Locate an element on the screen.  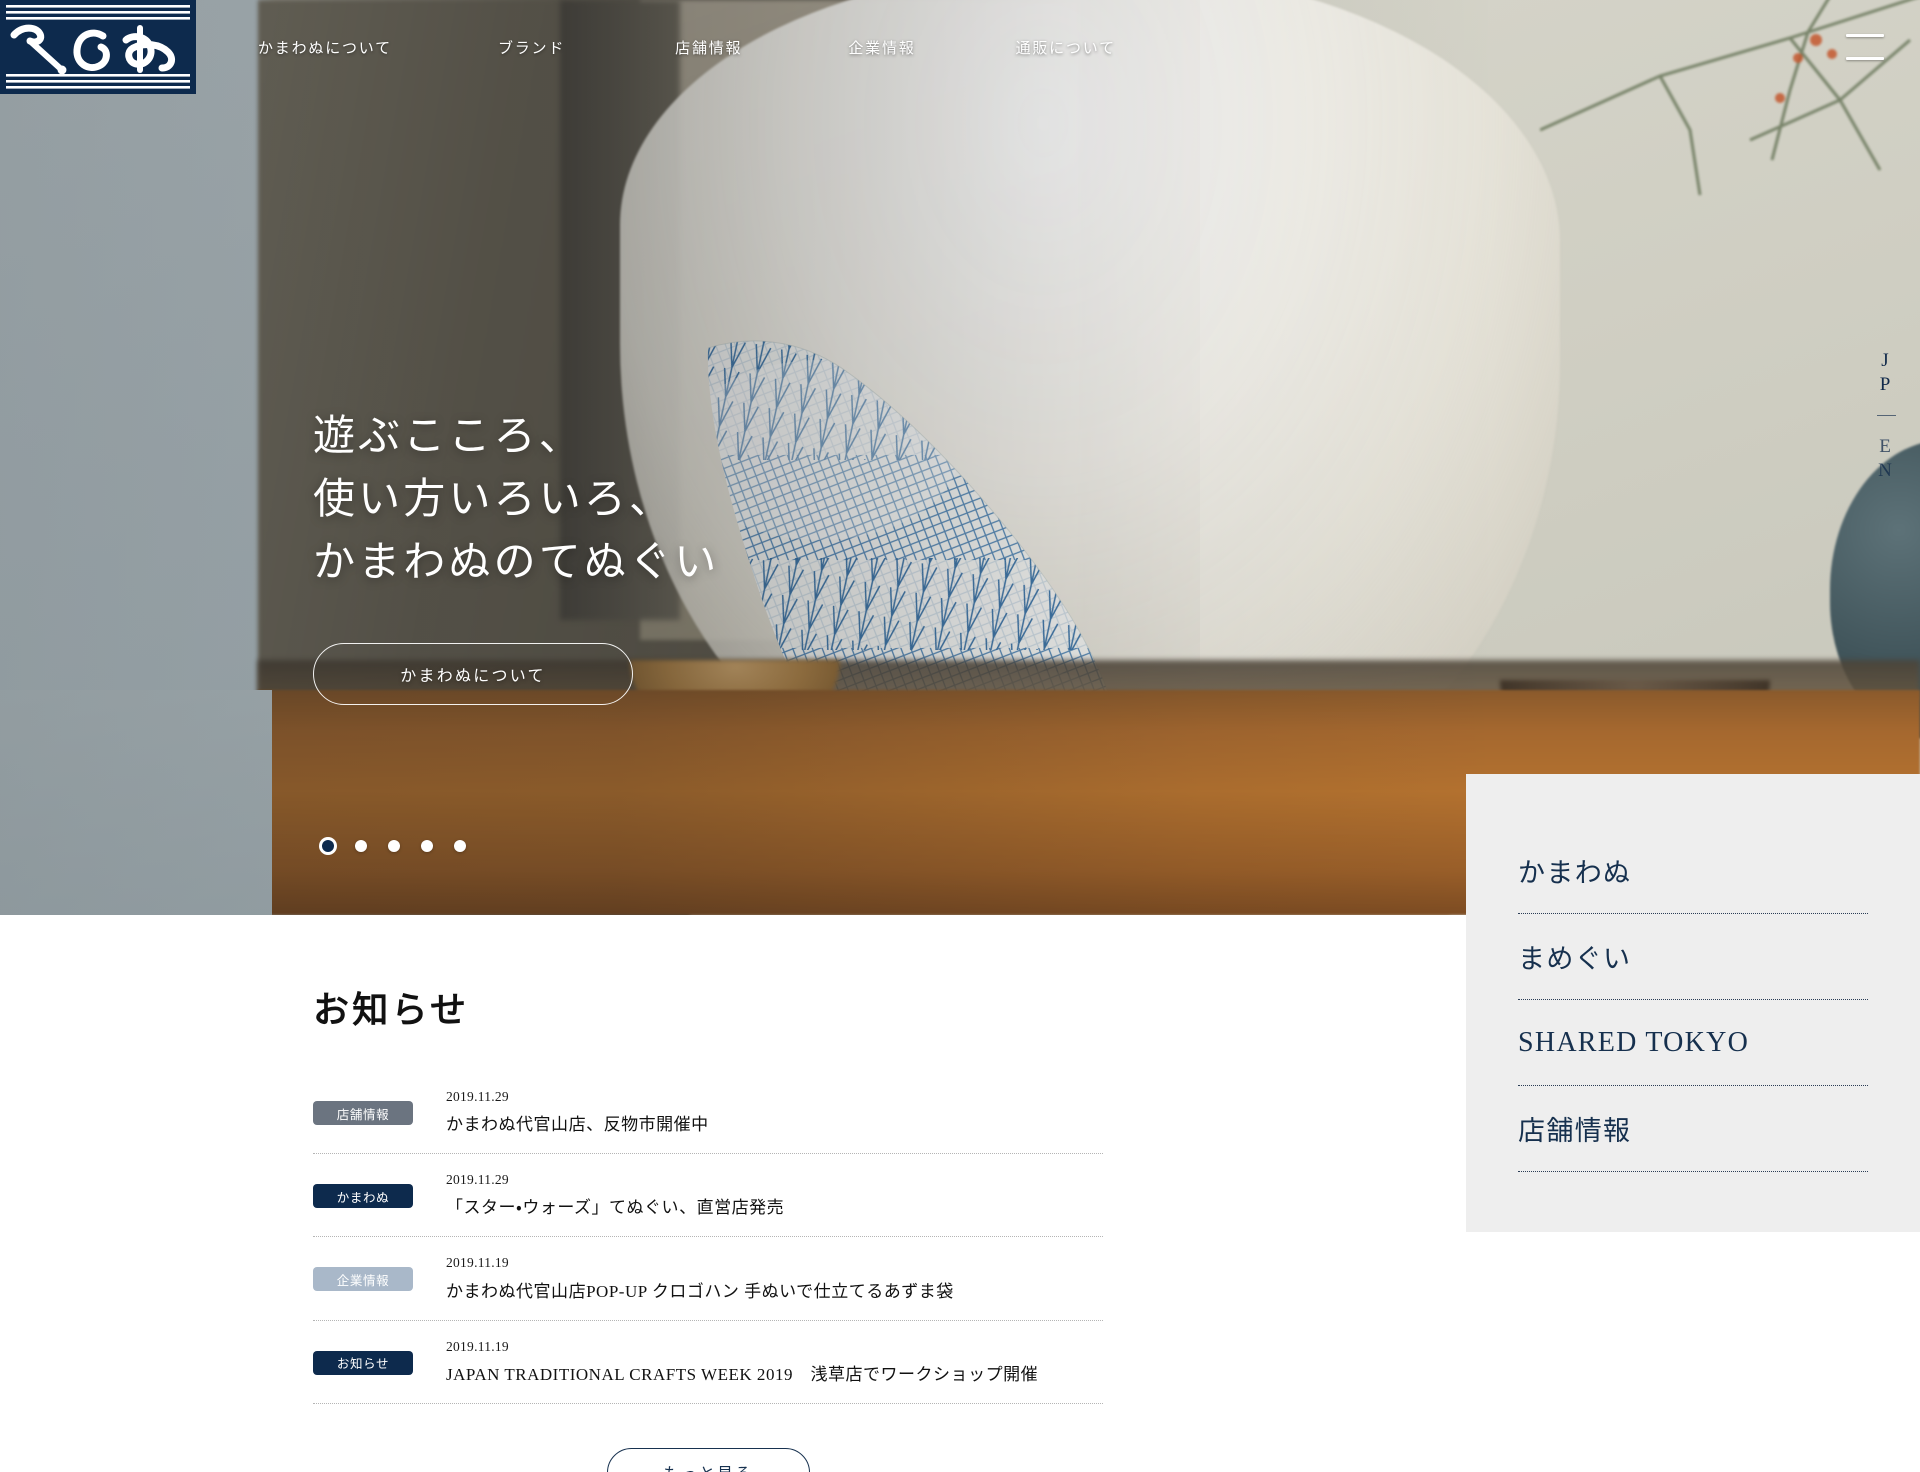
nav-item-company: 企業情報 is located at coordinates (881, 47).